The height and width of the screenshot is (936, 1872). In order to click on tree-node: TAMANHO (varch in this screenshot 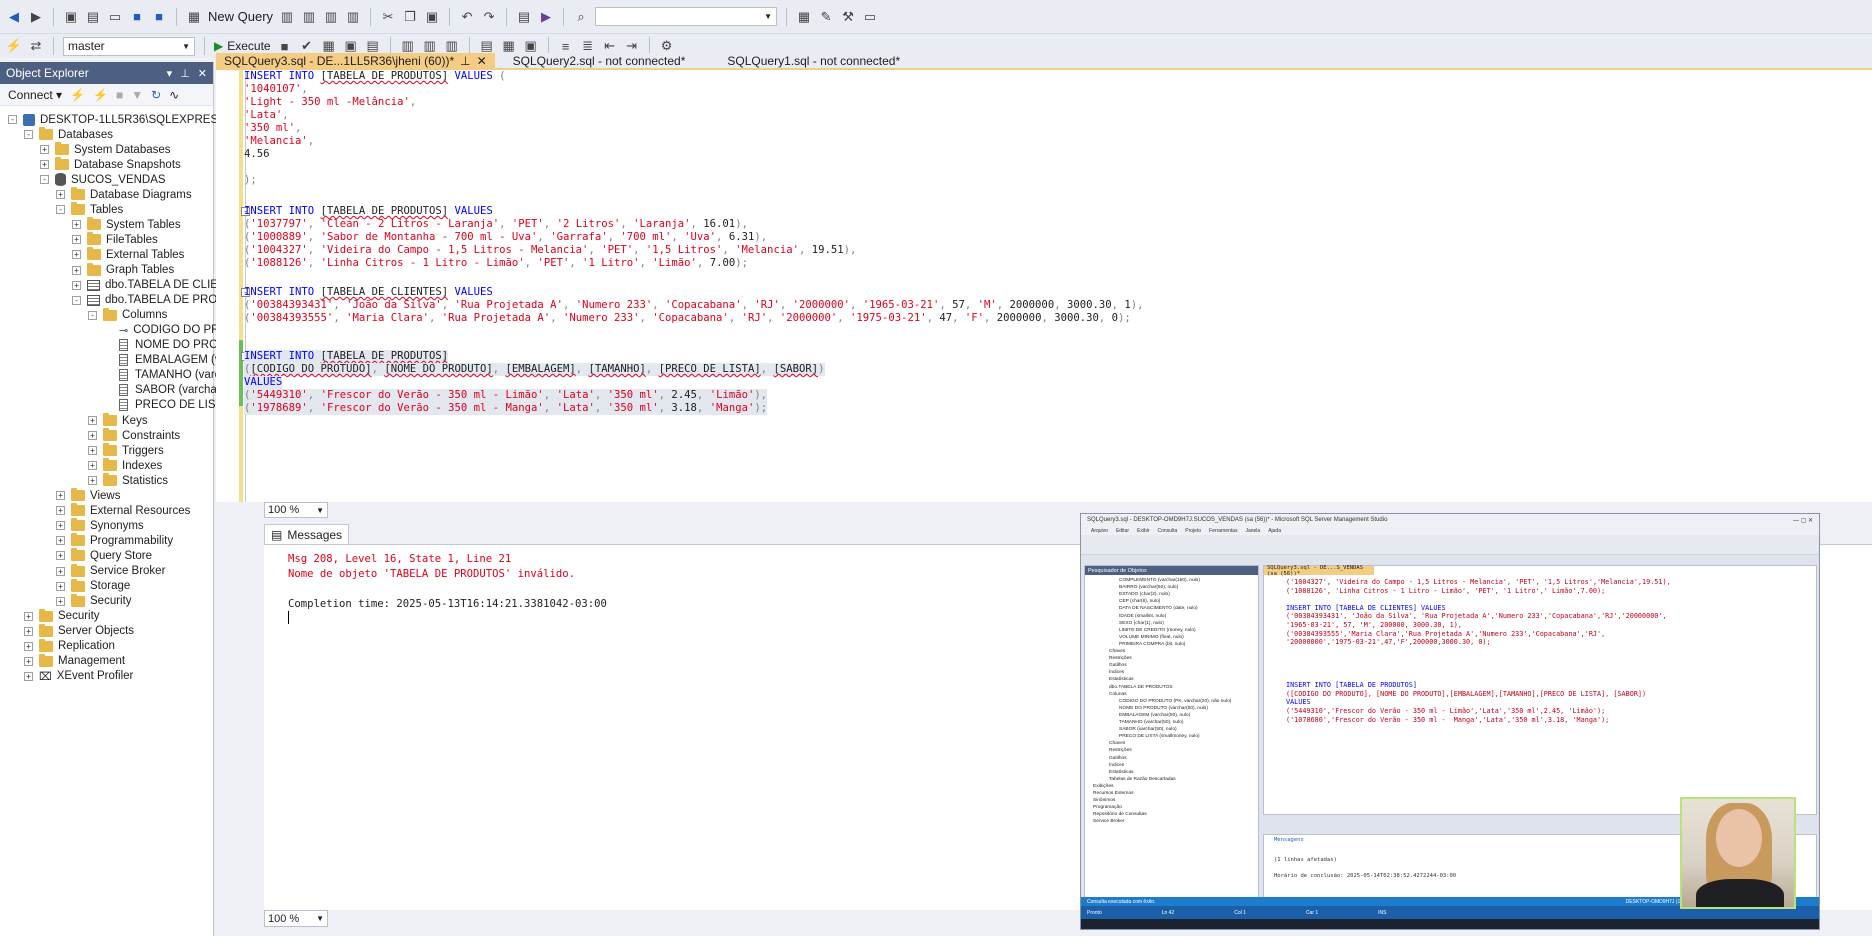, I will do `click(165, 375)`.